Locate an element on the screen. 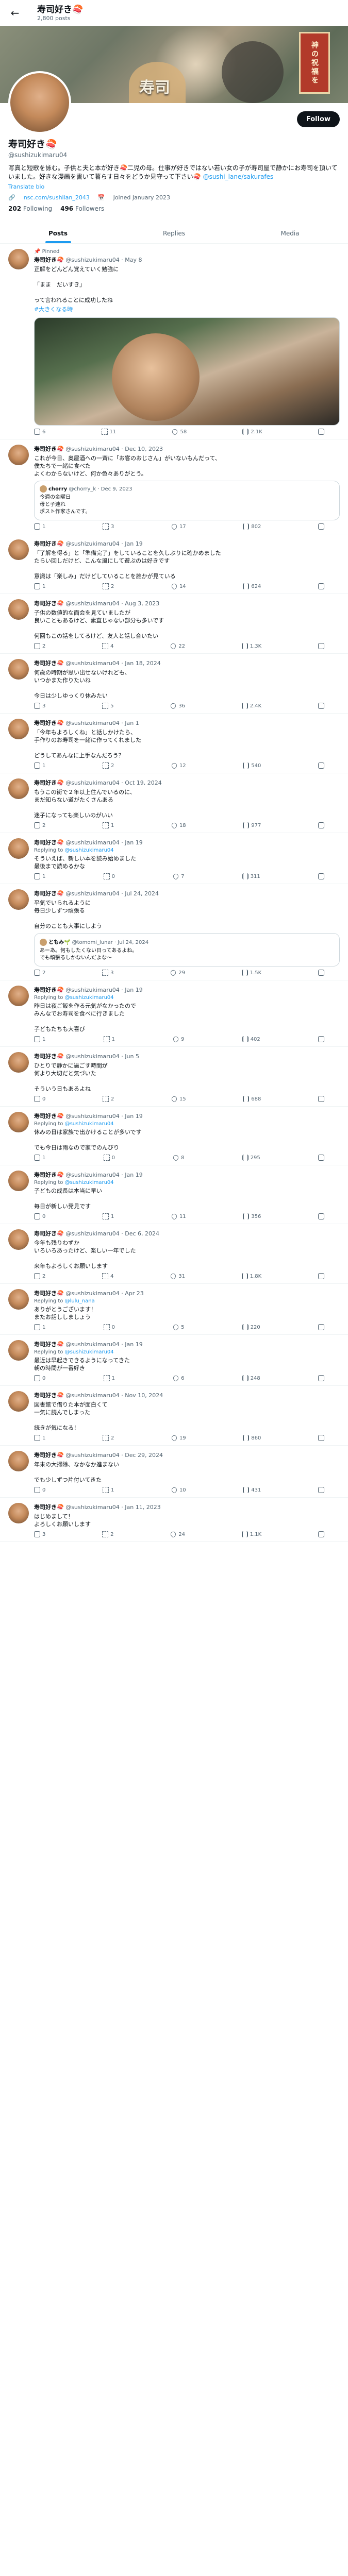 Image resolution: width=348 pixels, height=2576 pixels. followers-stat: 496 Followers is located at coordinates (82, 208).